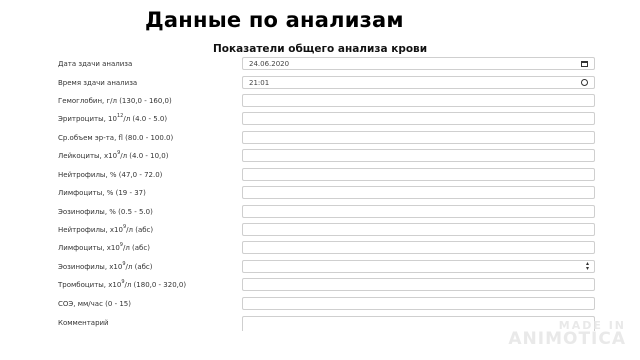  I want to click on time-input: 21:01, so click(418, 82).